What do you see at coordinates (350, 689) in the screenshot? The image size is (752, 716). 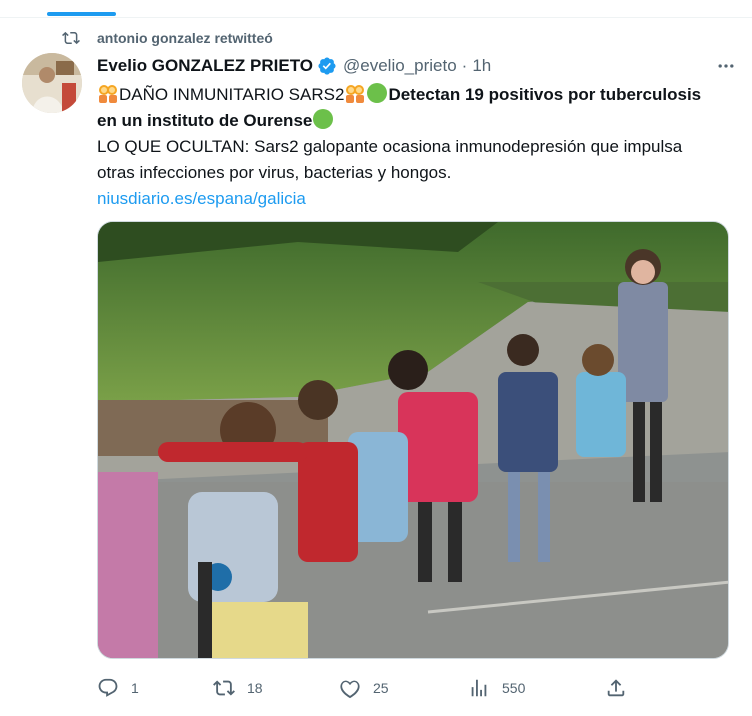 I see `heart-icon` at bounding box center [350, 689].